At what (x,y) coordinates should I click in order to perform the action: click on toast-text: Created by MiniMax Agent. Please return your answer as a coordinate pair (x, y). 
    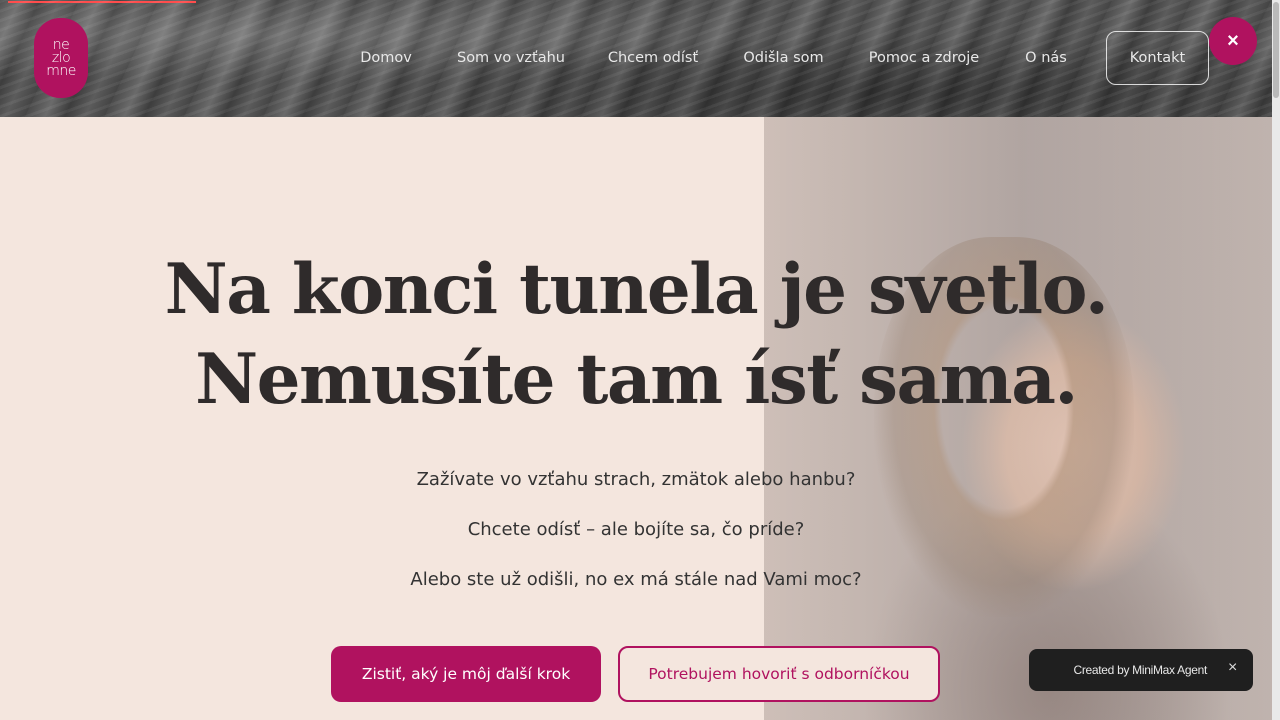
    Looking at the image, I should click on (1140, 670).